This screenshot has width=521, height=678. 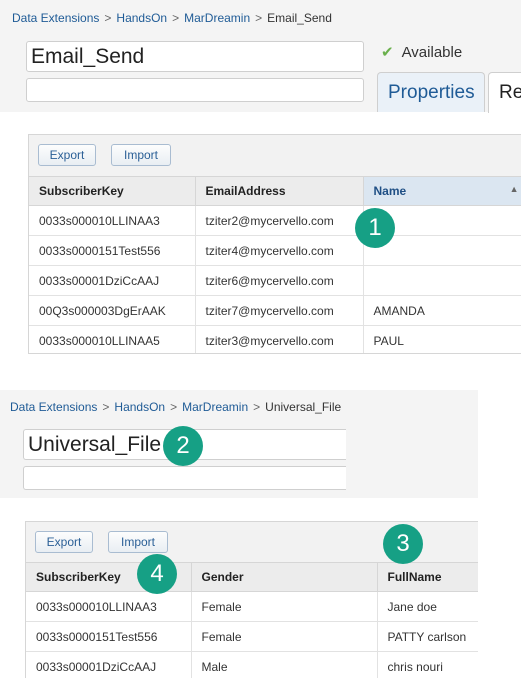 I want to click on callout-badge-1: 1, so click(x=375, y=228).